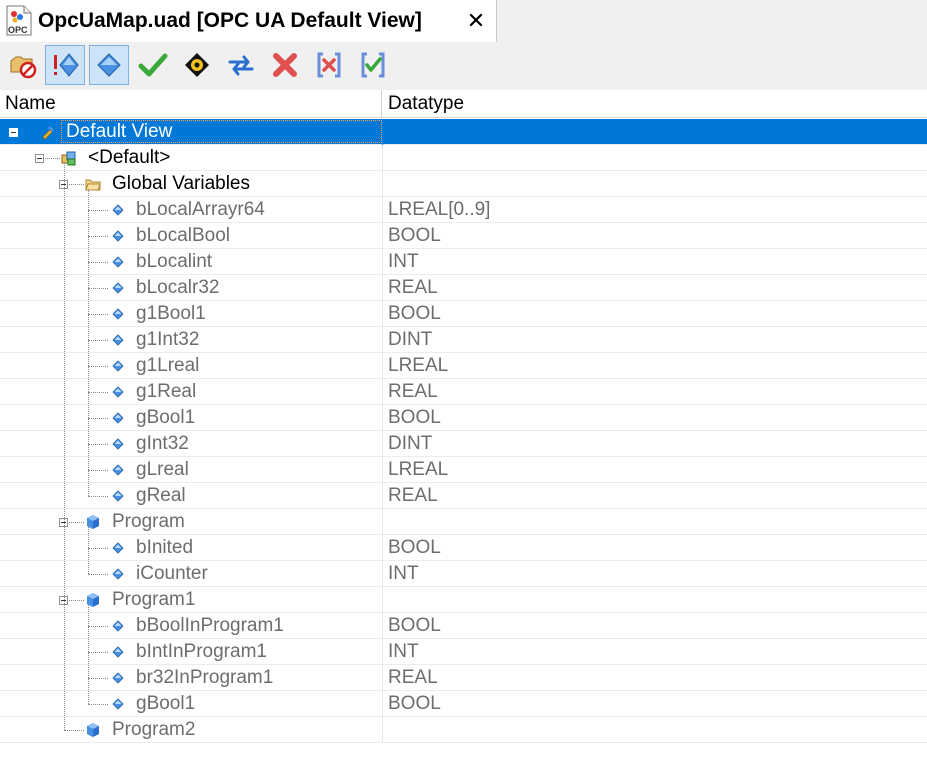 The height and width of the screenshot is (769, 927). What do you see at coordinates (161, 495) in the screenshot?
I see `node-label: gReal` at bounding box center [161, 495].